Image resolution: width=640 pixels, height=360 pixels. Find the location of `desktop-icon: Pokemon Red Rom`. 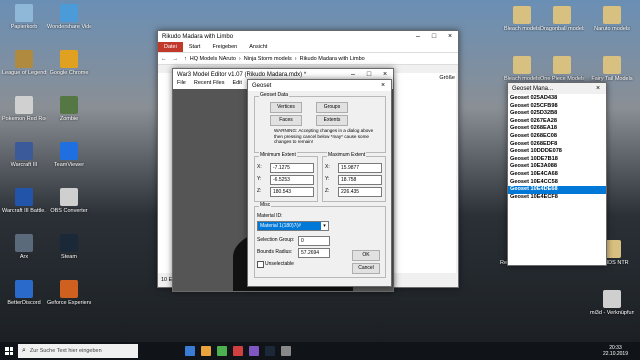

desktop-icon: Pokemon Red Rom is located at coordinates (24, 109).